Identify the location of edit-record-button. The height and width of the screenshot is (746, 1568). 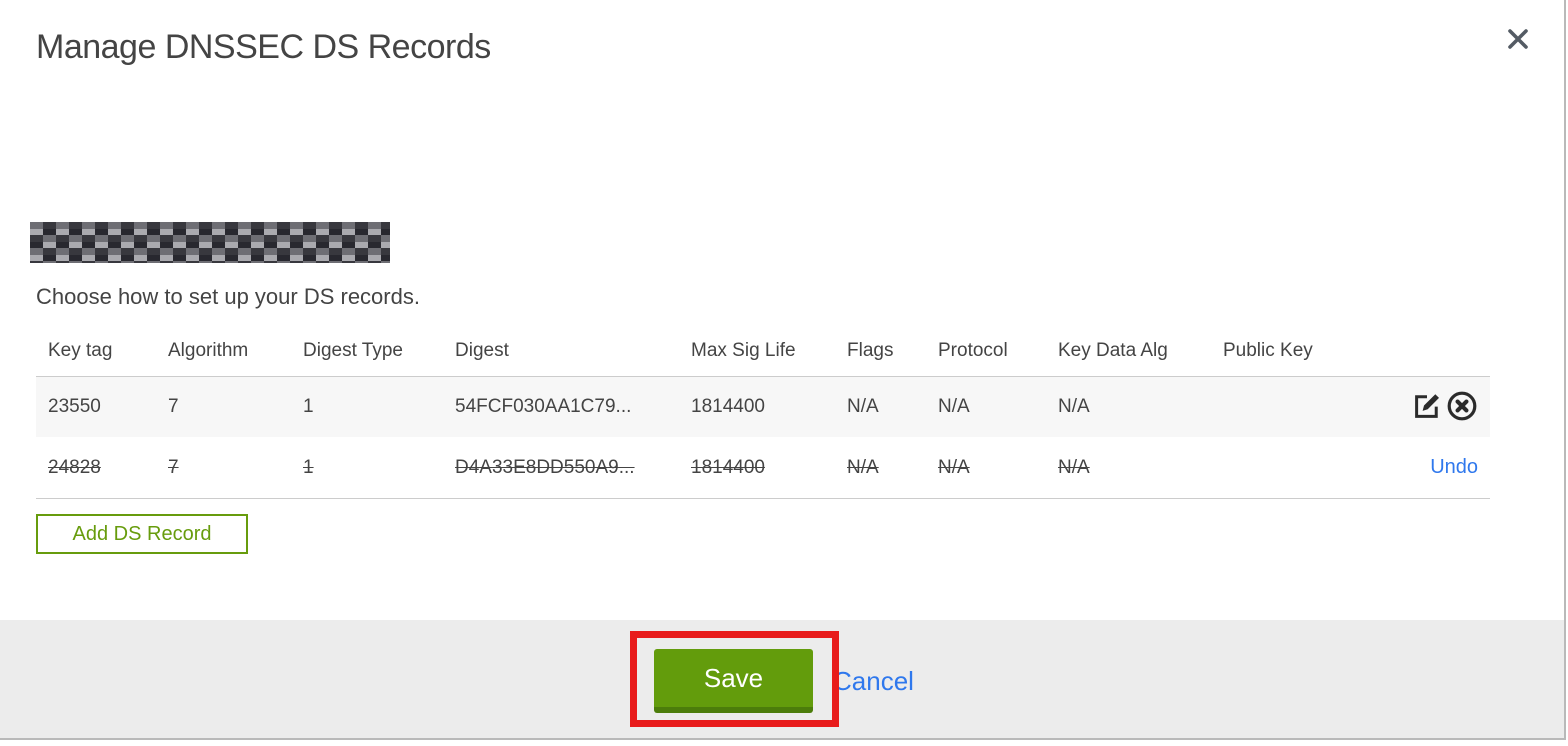
(1427, 407).